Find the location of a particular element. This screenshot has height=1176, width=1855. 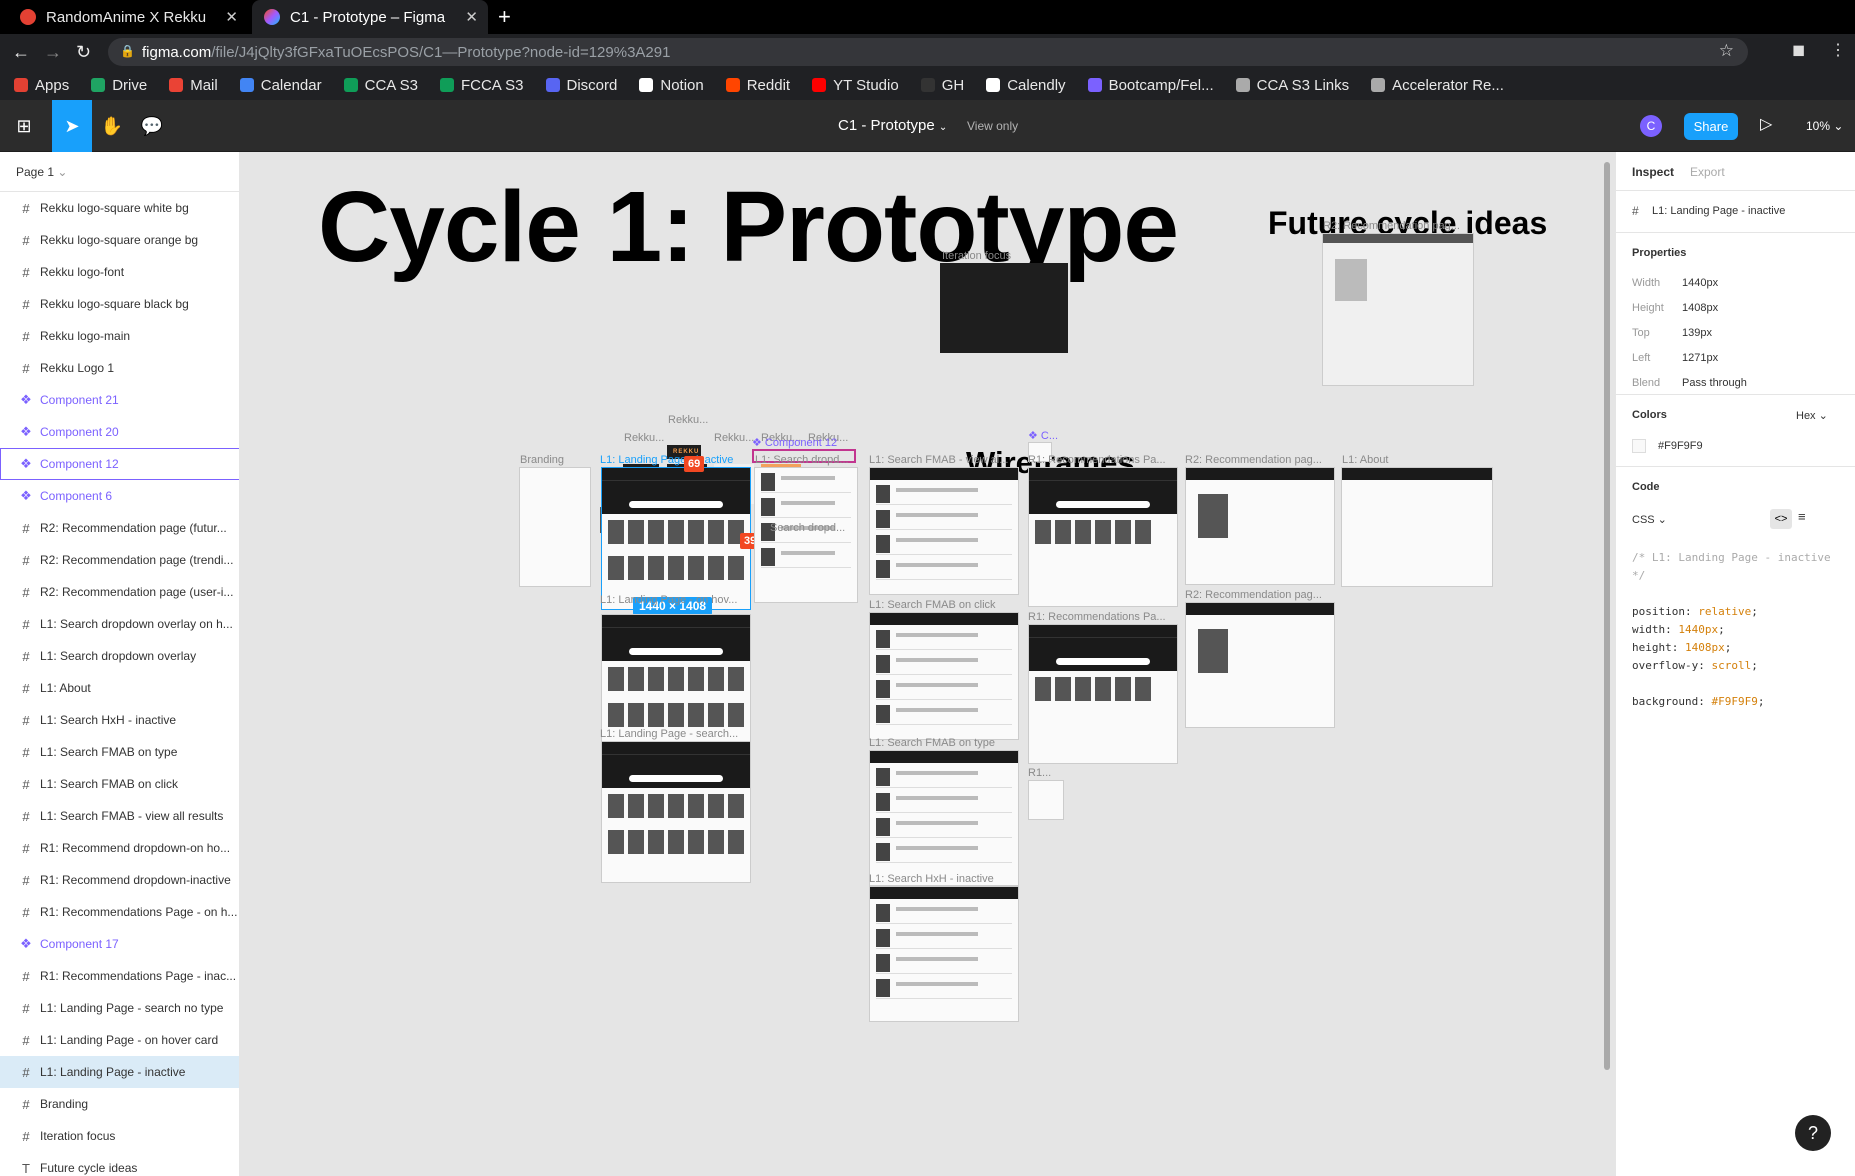

layer-item: ❖ Component 6 is located at coordinates (119, 496).